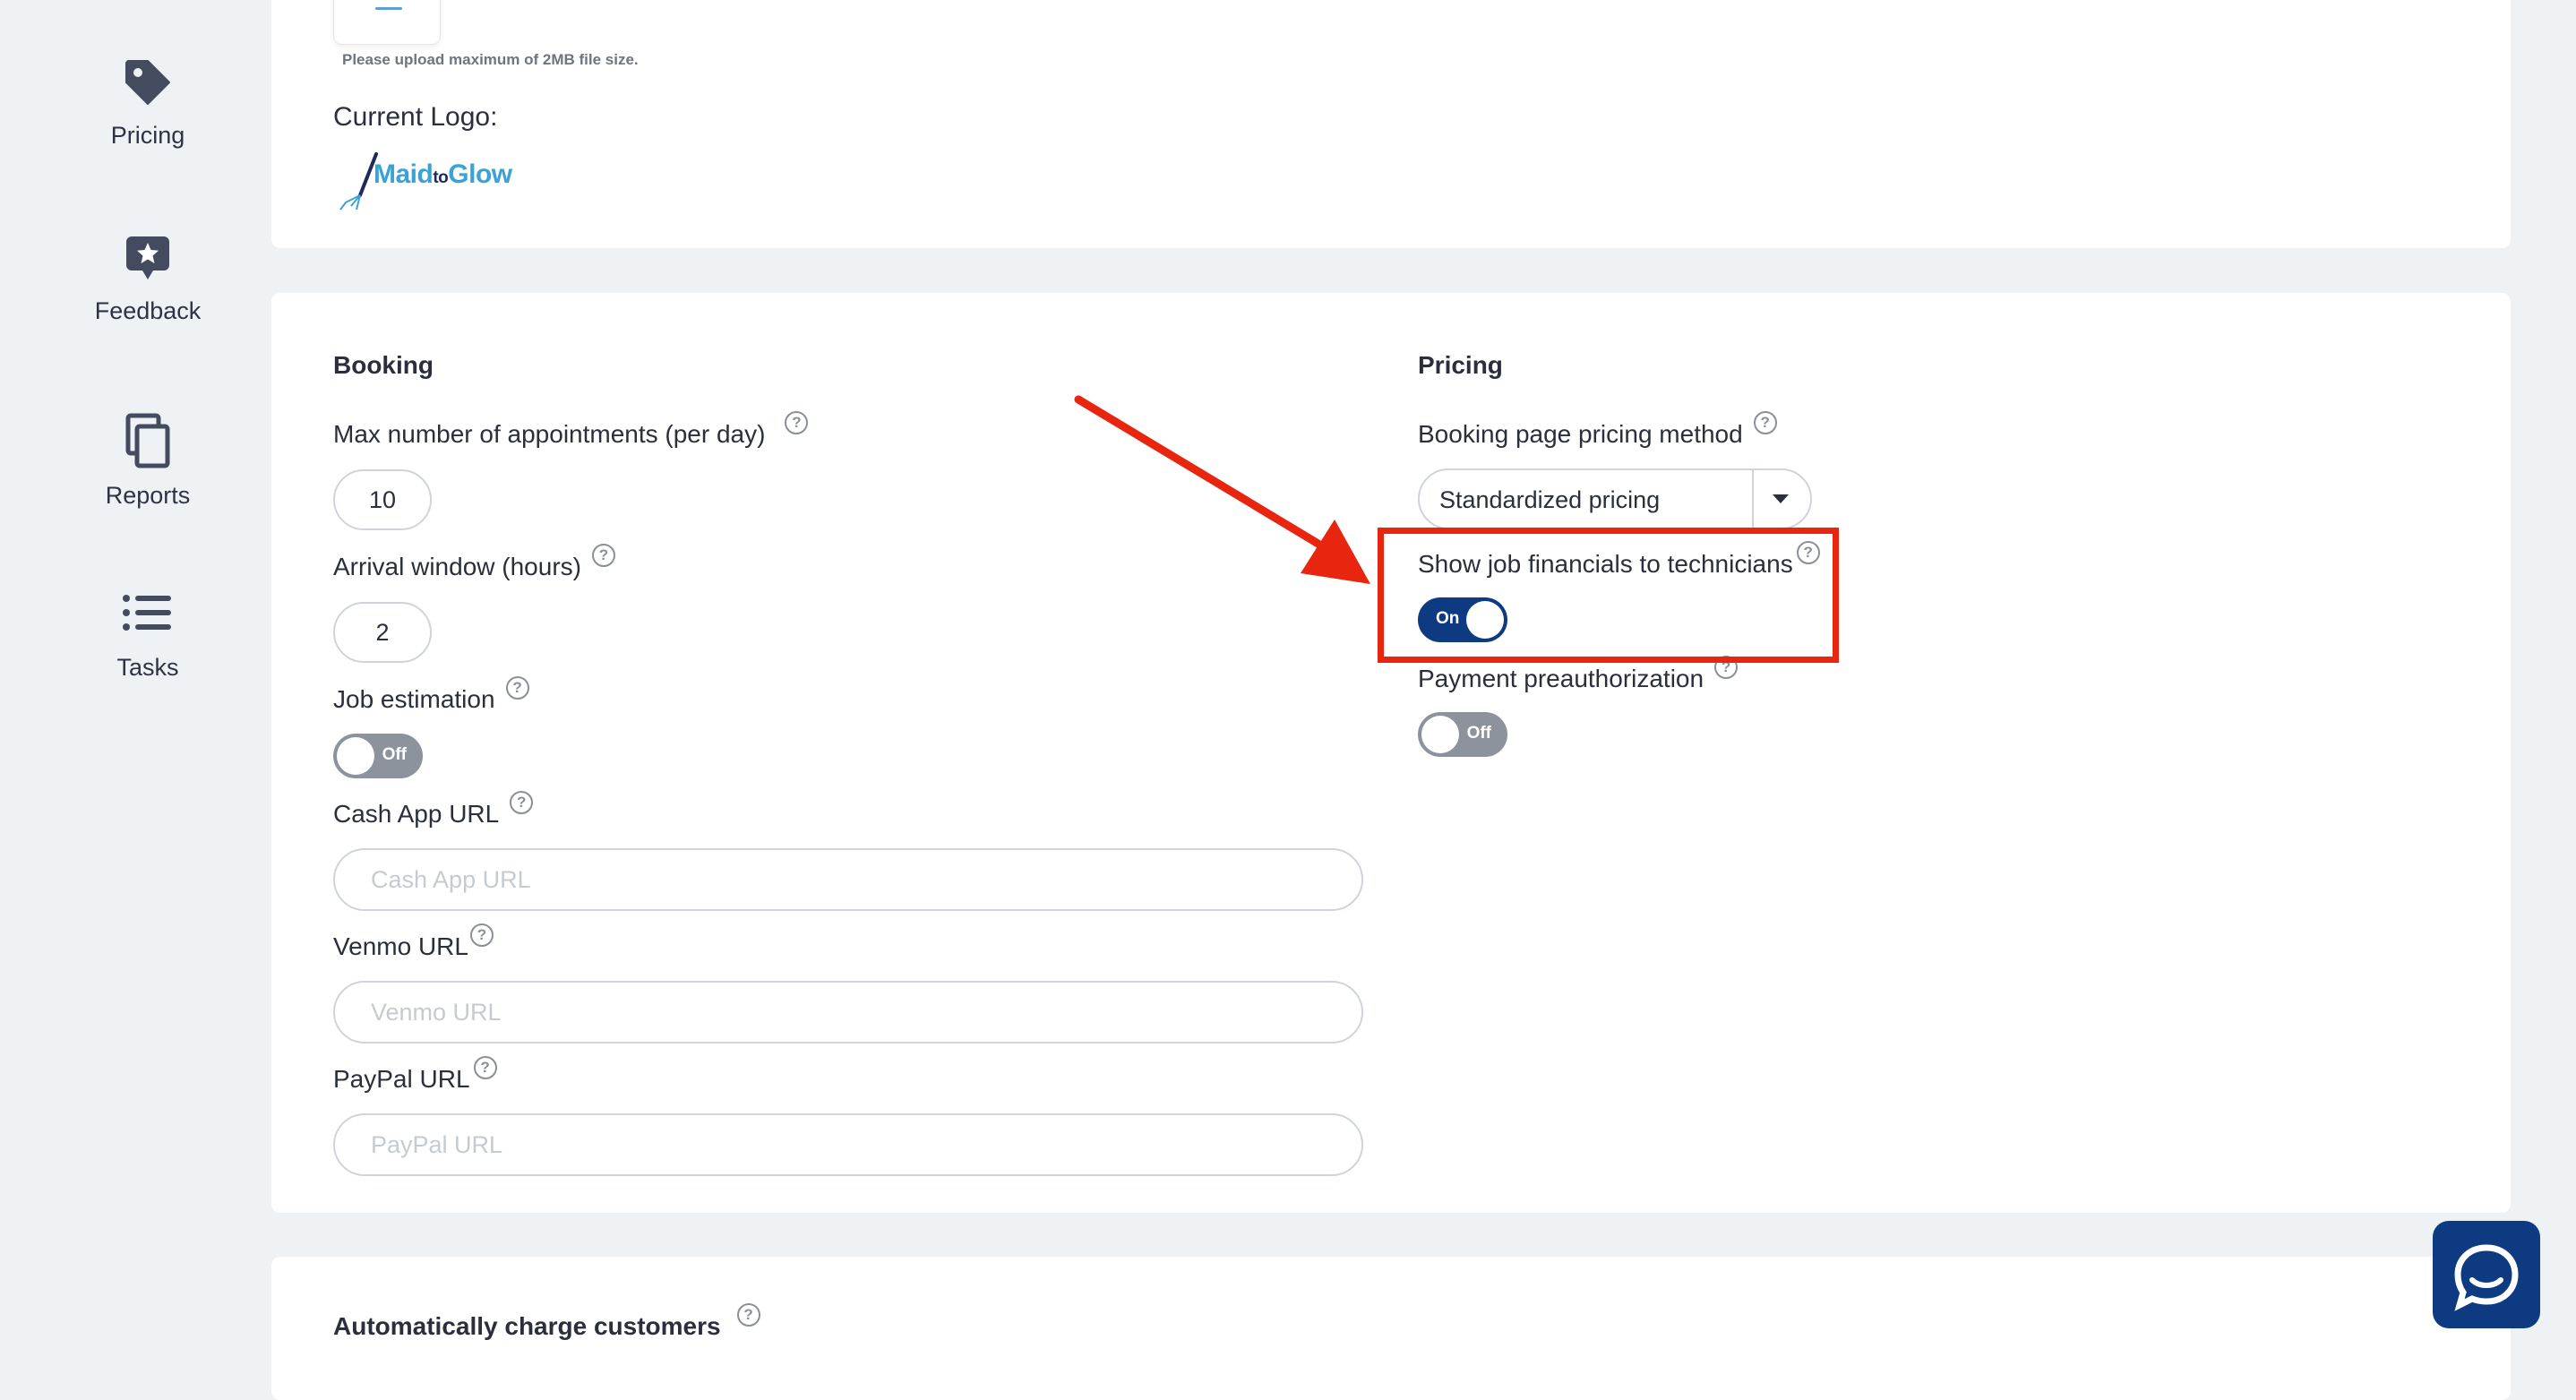 The height and width of the screenshot is (1400, 2576). What do you see at coordinates (1391, 1328) in the screenshot?
I see `auto-charge-card: Automatically charge customers?` at bounding box center [1391, 1328].